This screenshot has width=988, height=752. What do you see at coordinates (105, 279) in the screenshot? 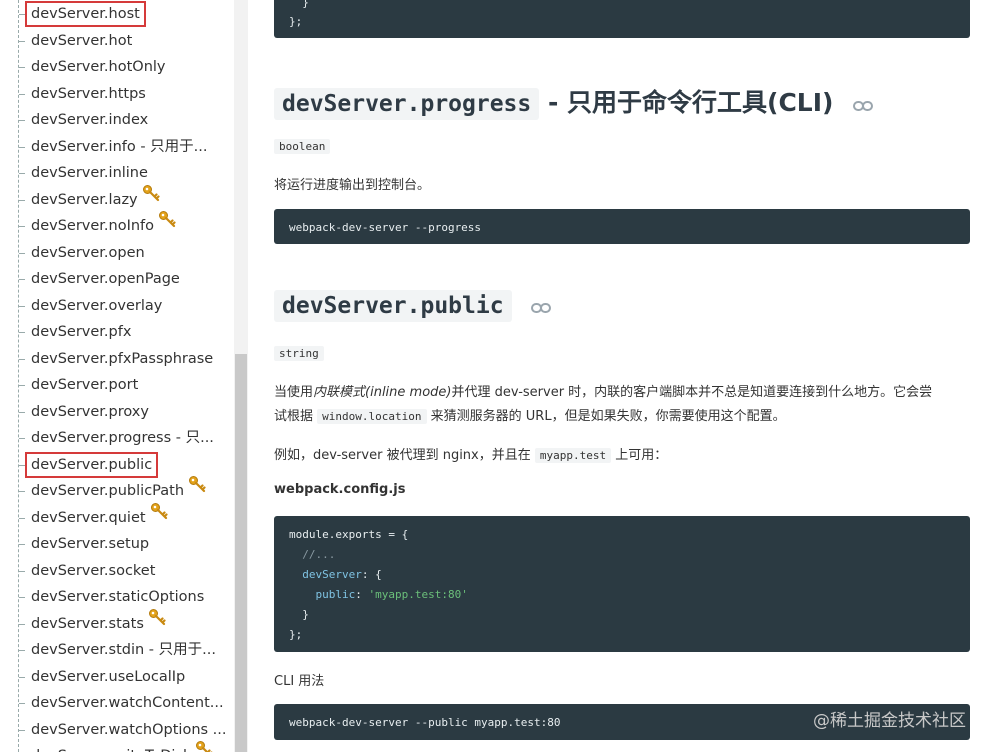
I see `sidebar-item-label: devServer.openPage` at bounding box center [105, 279].